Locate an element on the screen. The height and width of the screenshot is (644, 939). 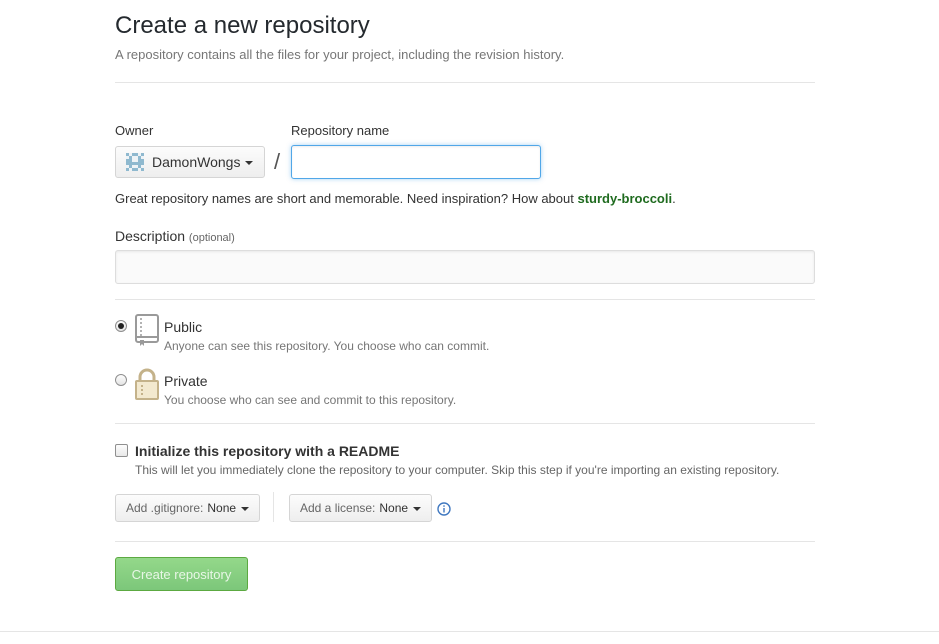
readme-checkbox is located at coordinates (121, 450).